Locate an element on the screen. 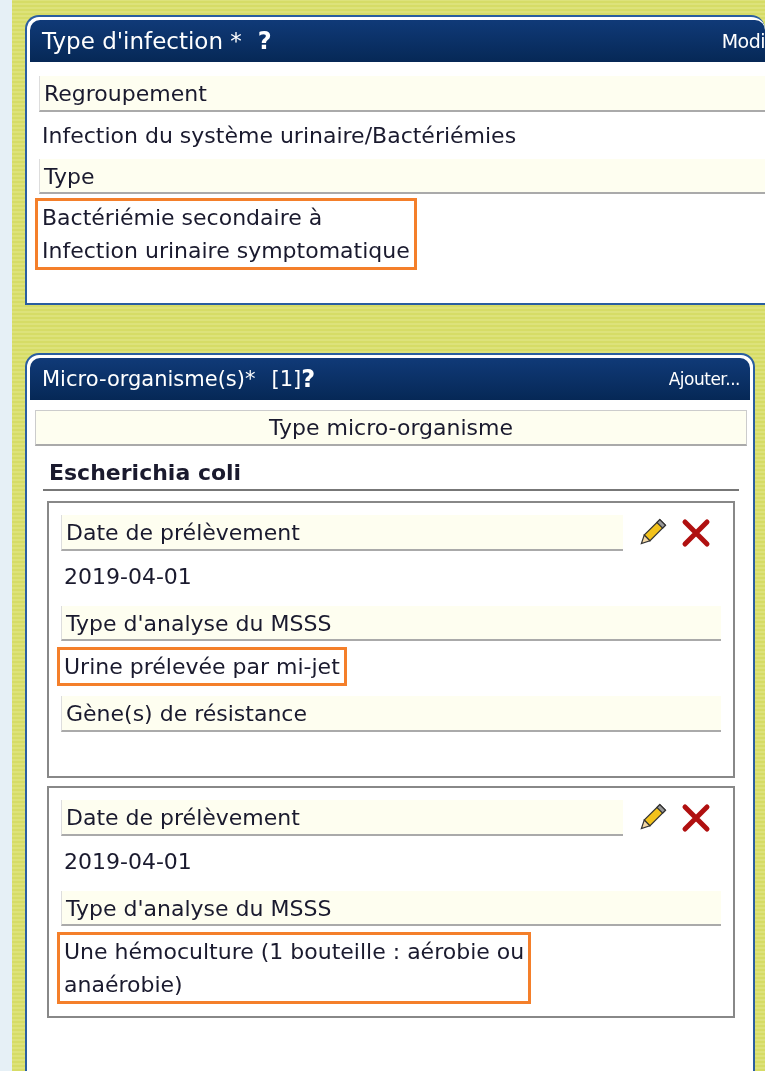 Image resolution: width=765 pixels, height=1071 pixels. field-value: Une hémoculture (1 bouteille : aérobie ou anaérobie) is located at coordinates (294, 968).